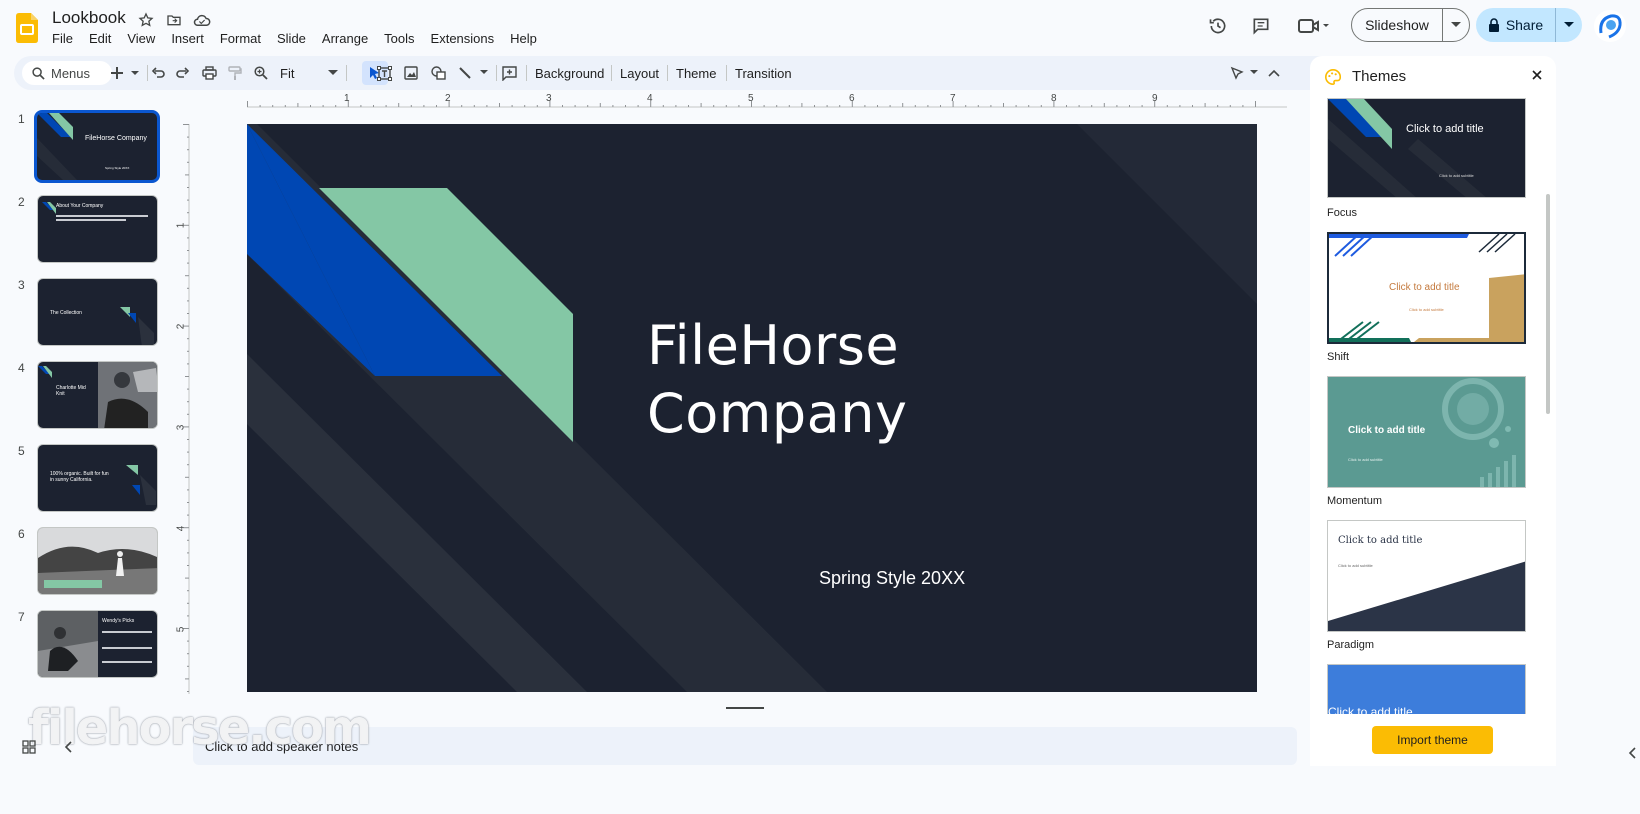  I want to click on menu-help: Help, so click(523, 39).